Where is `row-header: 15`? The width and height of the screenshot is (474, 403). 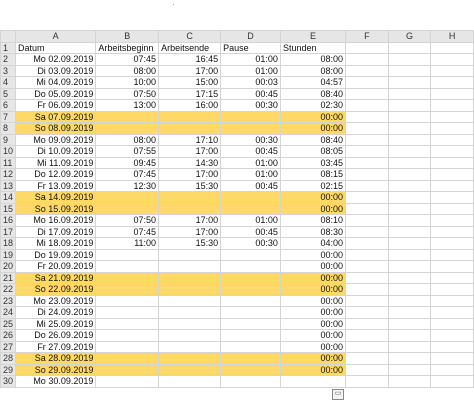 row-header: 15 is located at coordinates (8, 208).